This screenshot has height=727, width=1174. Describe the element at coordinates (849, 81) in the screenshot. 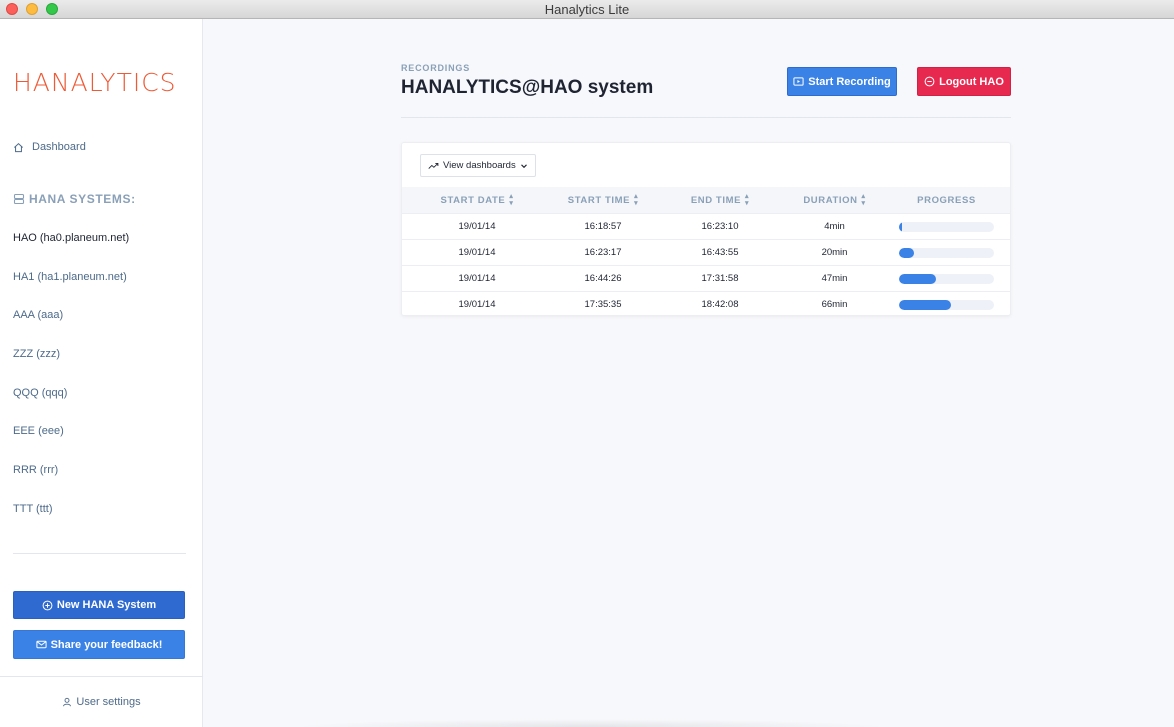

I see `start-recording-label: Start Recording` at that location.